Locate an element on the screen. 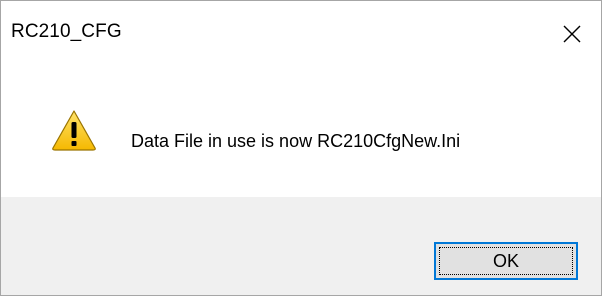 This screenshot has height=296, width=602. warning-icon is located at coordinates (74, 130).